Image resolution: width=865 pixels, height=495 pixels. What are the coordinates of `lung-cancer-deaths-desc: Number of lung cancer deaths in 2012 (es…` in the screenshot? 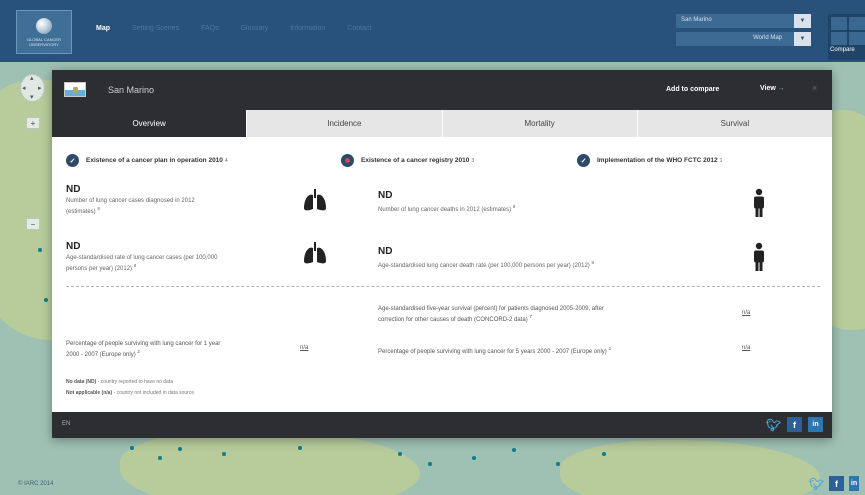 It's located at (447, 208).